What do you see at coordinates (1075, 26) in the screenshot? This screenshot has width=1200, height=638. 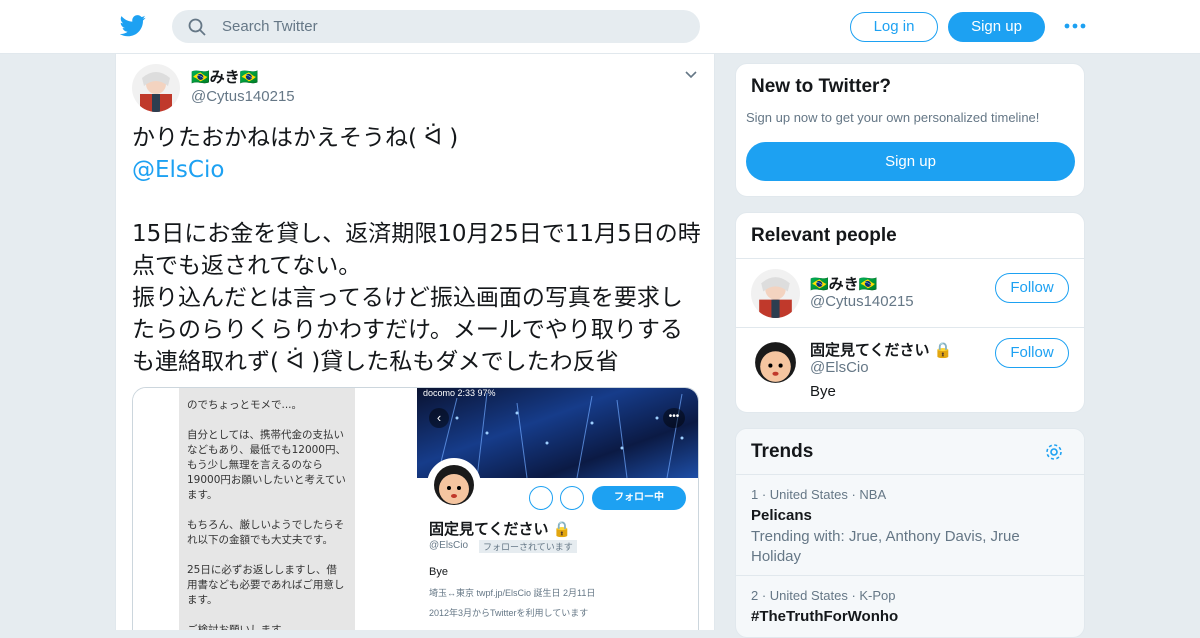 I see `more-options-icon` at bounding box center [1075, 26].